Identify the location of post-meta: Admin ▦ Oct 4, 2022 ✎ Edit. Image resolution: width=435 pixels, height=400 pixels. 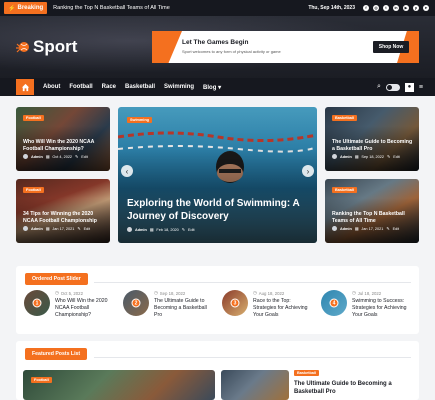
(55, 156).